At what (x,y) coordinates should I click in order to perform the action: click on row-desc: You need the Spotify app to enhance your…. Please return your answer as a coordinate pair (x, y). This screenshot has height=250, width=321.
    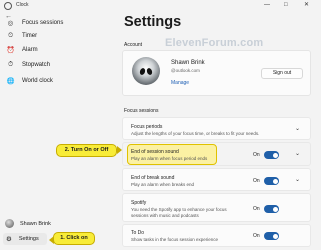
    Looking at the image, I should click on (179, 212).